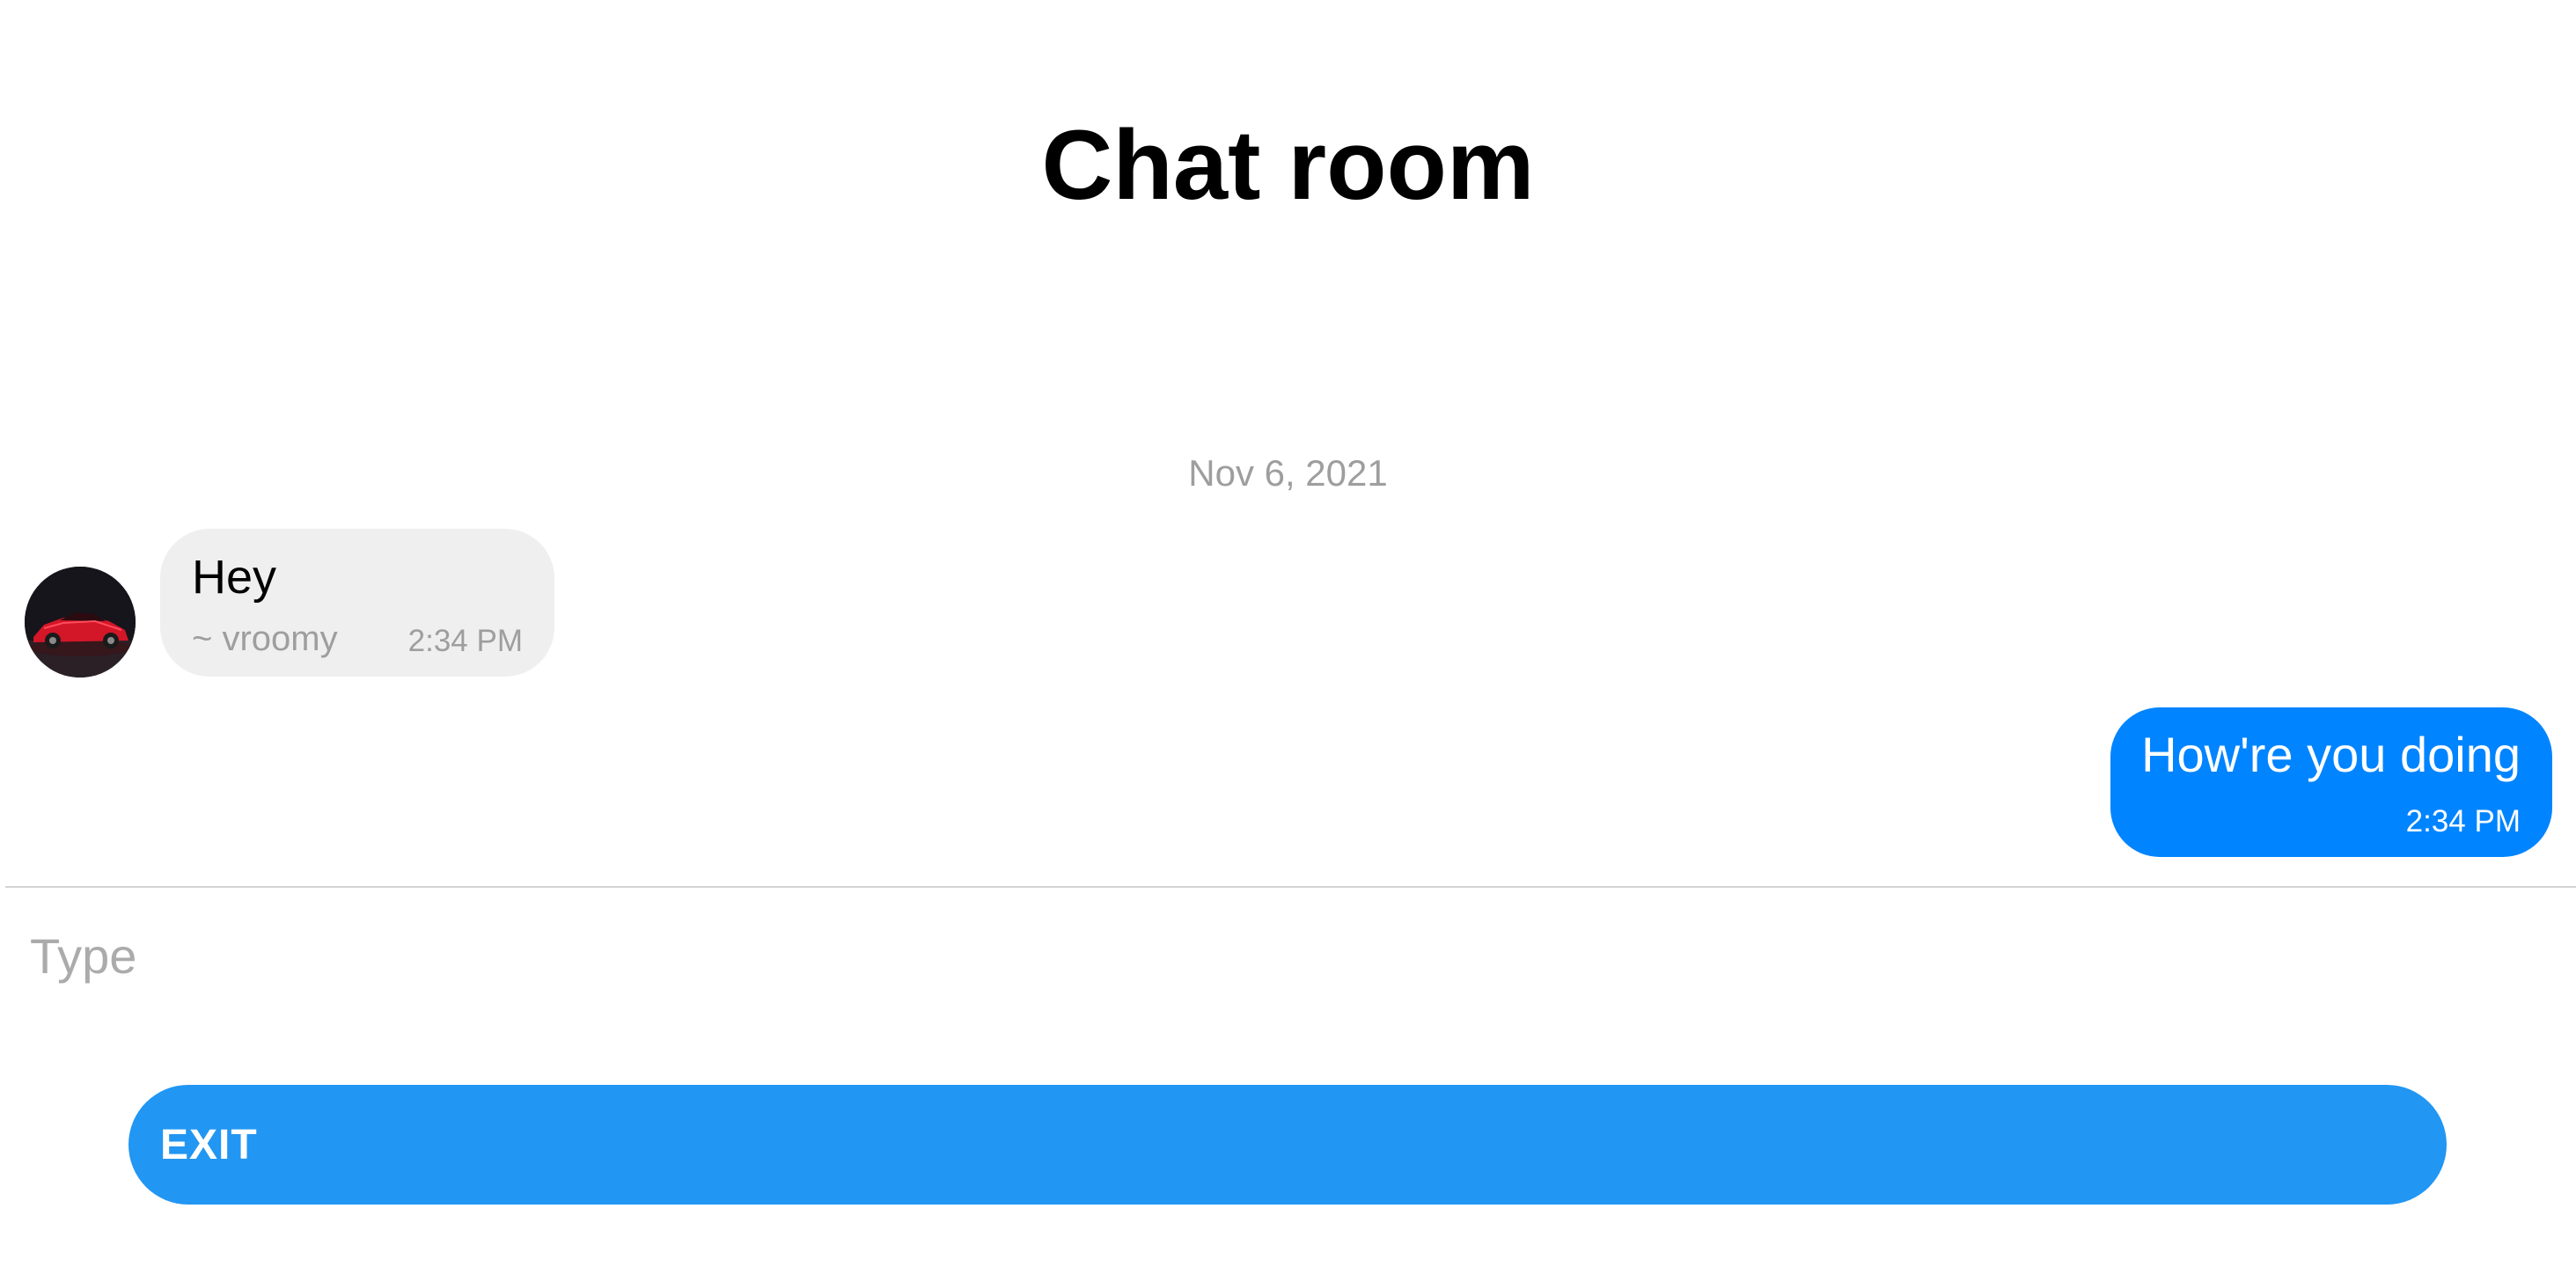 The height and width of the screenshot is (1267, 2576). What do you see at coordinates (1288, 473) in the screenshot?
I see `date-separator: Nov 6, 2021` at bounding box center [1288, 473].